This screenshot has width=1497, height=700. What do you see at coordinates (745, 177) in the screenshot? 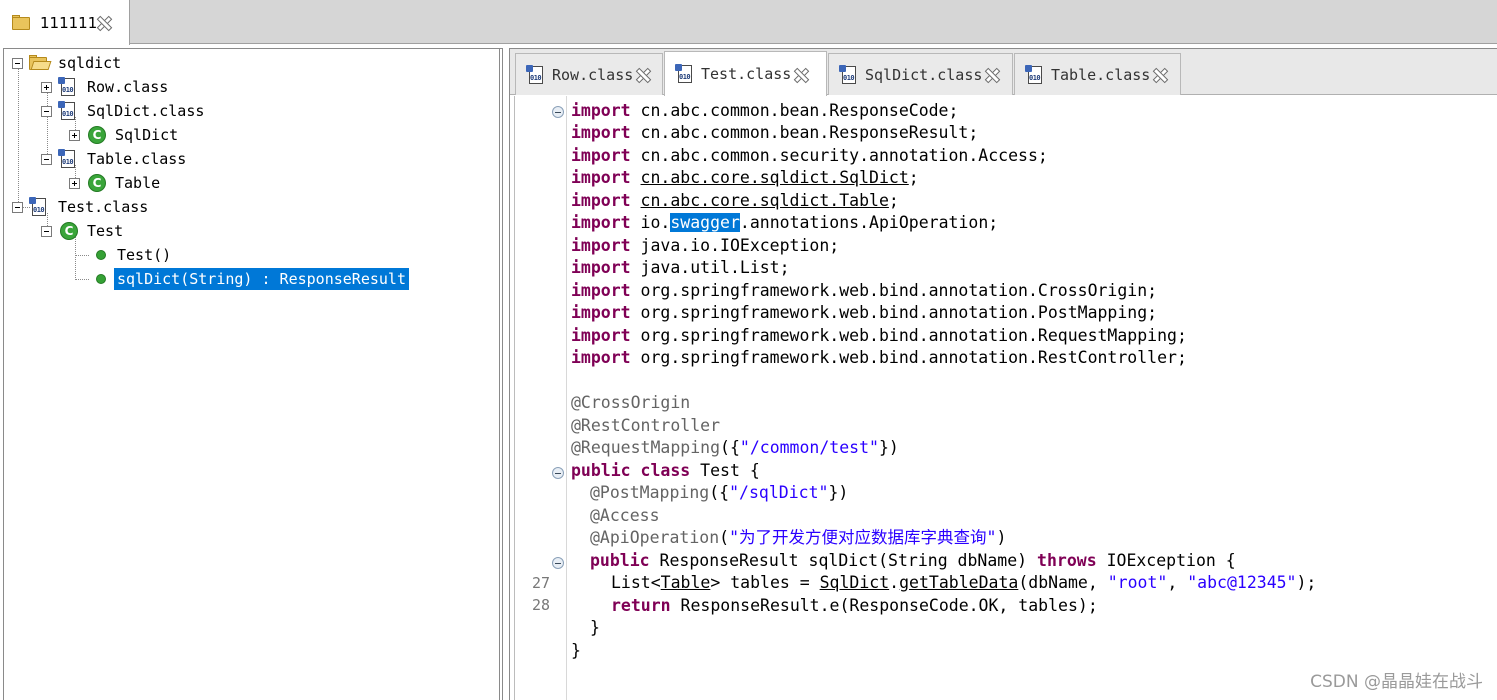
I see `code-line: import cn.abc.core.sqldict.SqlDict;` at bounding box center [745, 177].